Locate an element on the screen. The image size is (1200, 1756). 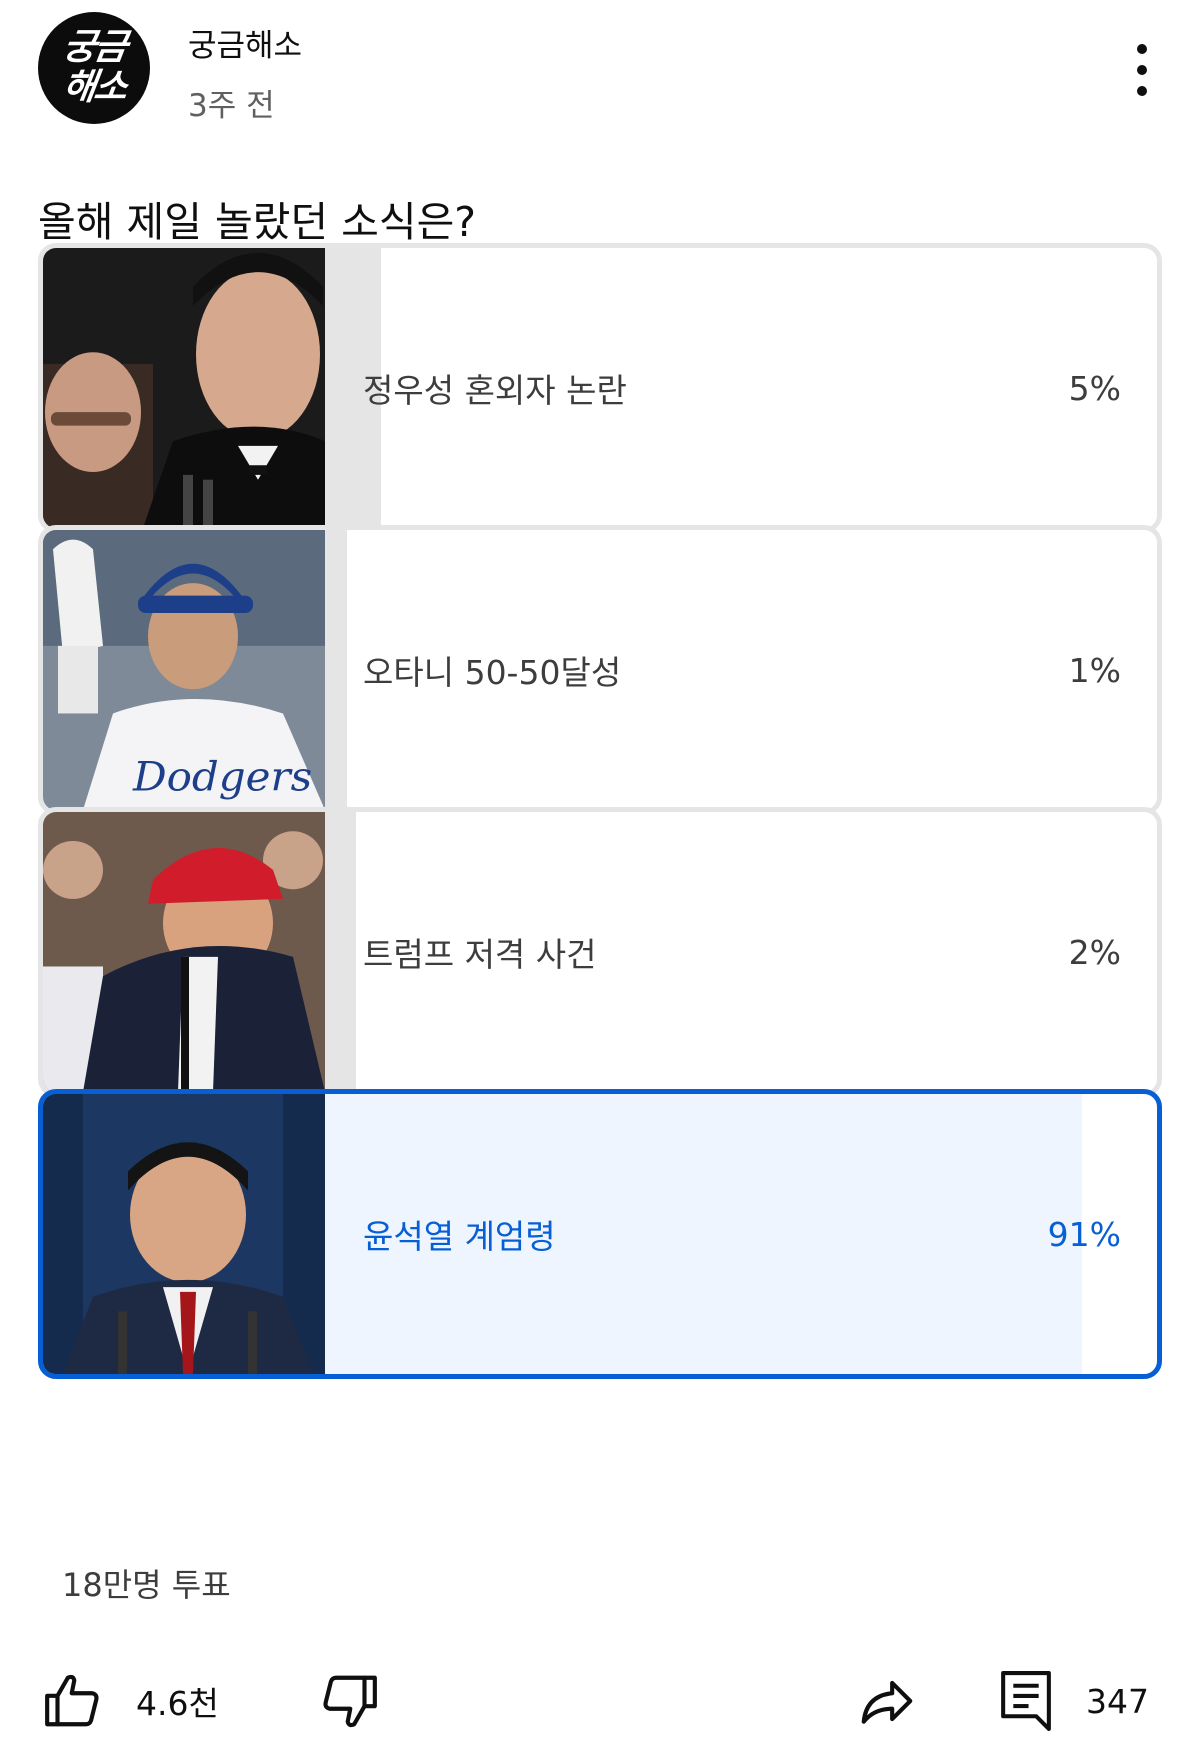
comment-count: 347 is located at coordinates (1117, 1701).